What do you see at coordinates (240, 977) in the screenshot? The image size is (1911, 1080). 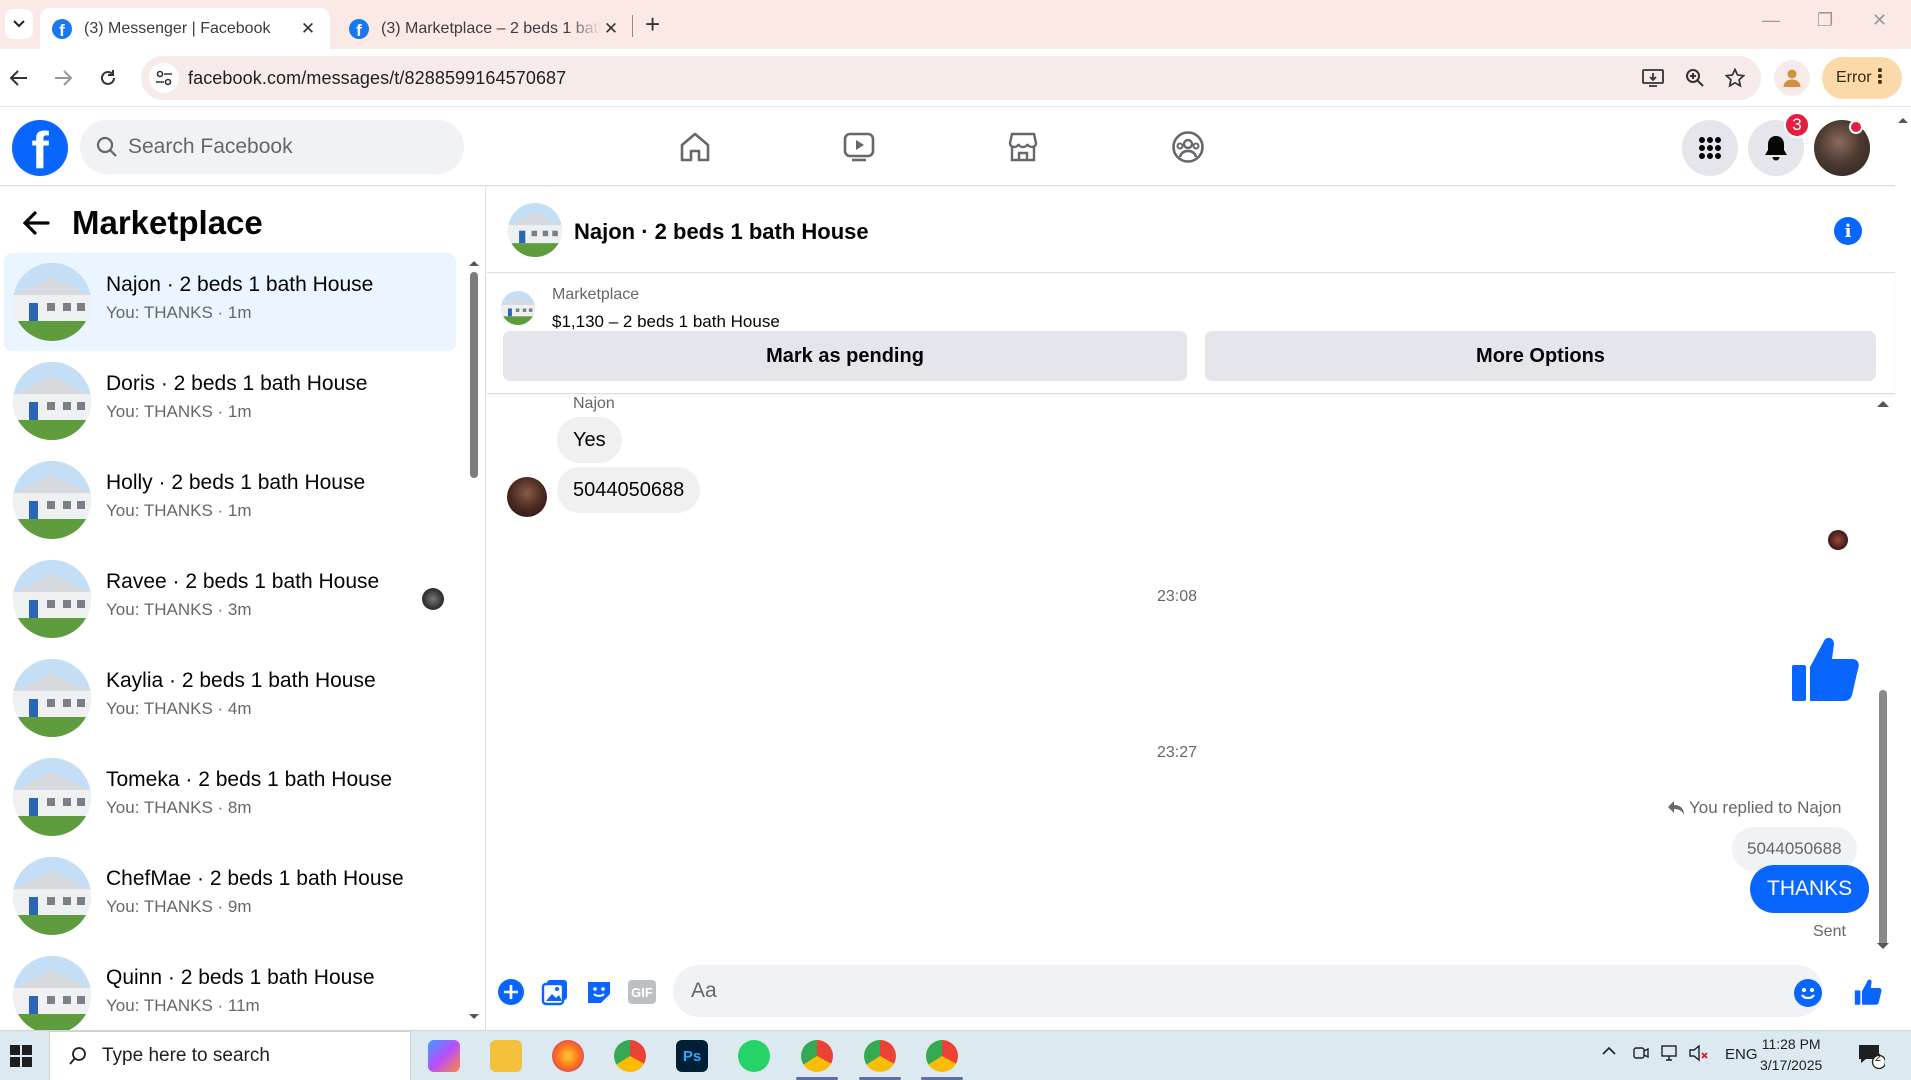 I see `conversation-name: Quinn · 2 beds 1 bath House` at bounding box center [240, 977].